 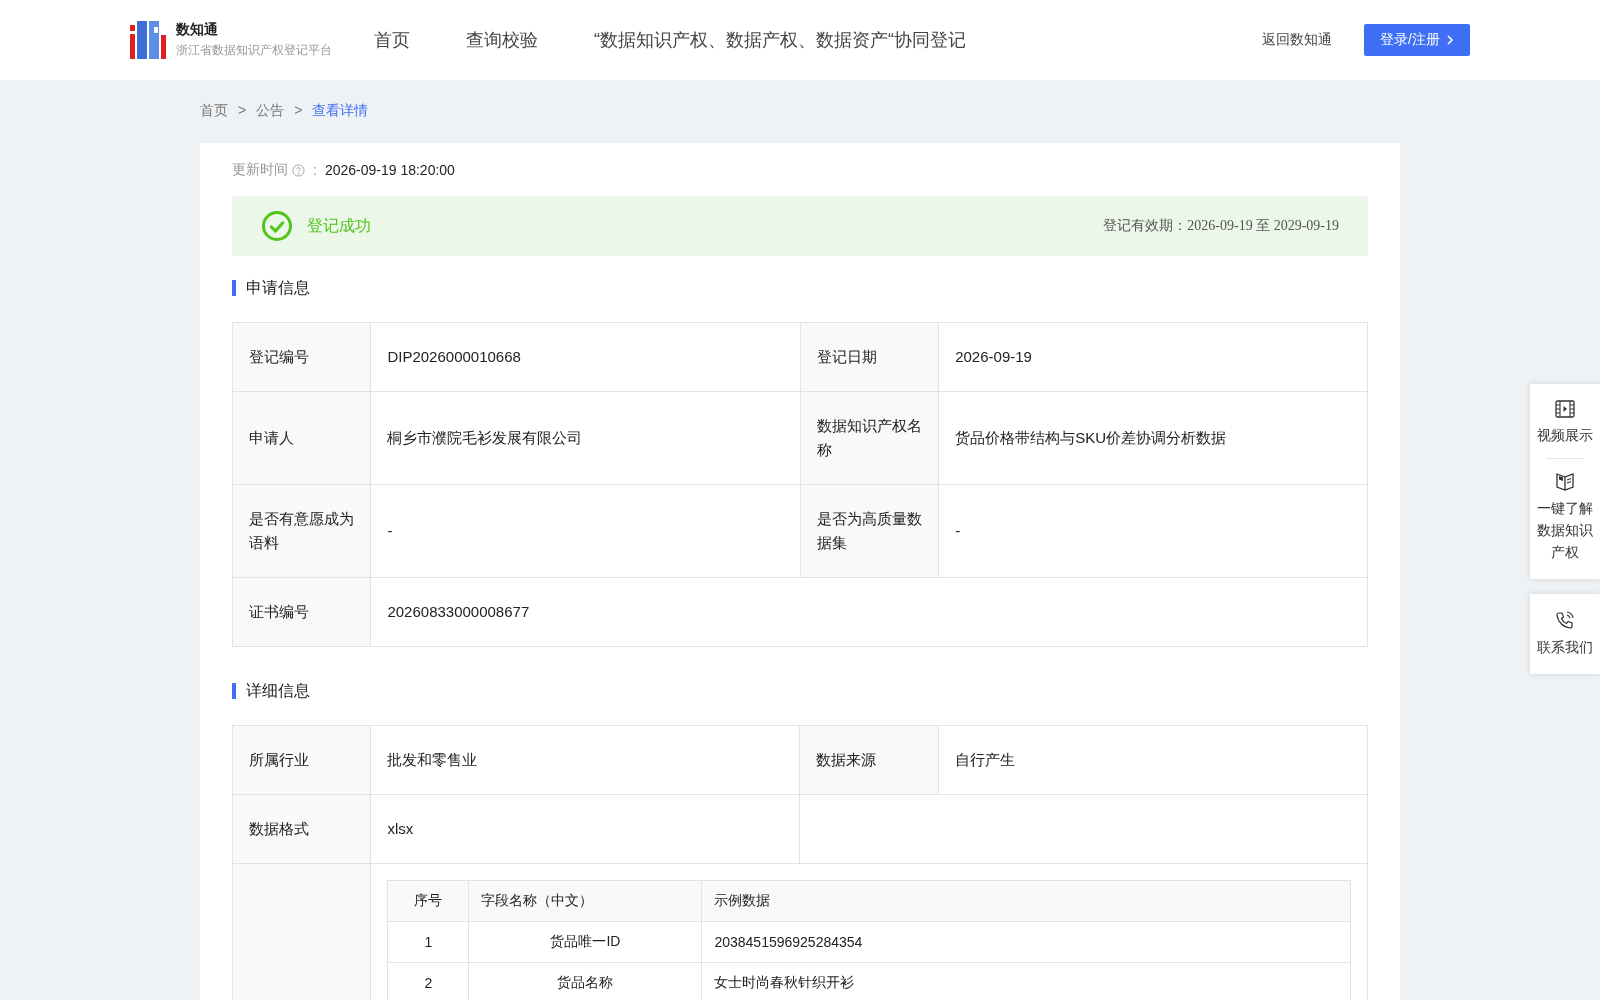 What do you see at coordinates (214, 111) in the screenshot?
I see `breadcrumb-link: 首页` at bounding box center [214, 111].